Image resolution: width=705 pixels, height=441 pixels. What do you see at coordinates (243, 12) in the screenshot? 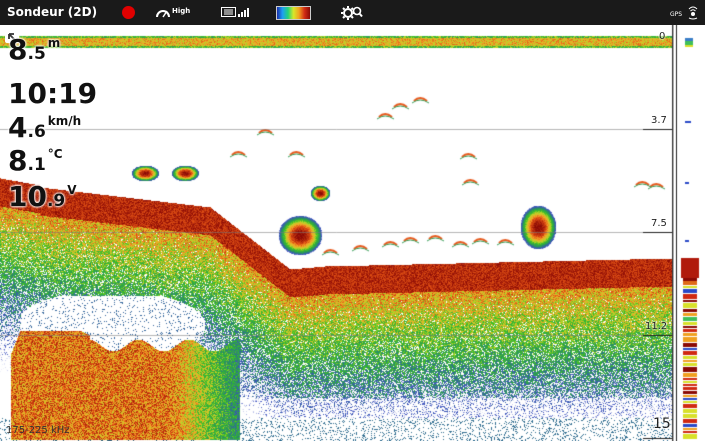
I see `signal-icon` at bounding box center [243, 12].